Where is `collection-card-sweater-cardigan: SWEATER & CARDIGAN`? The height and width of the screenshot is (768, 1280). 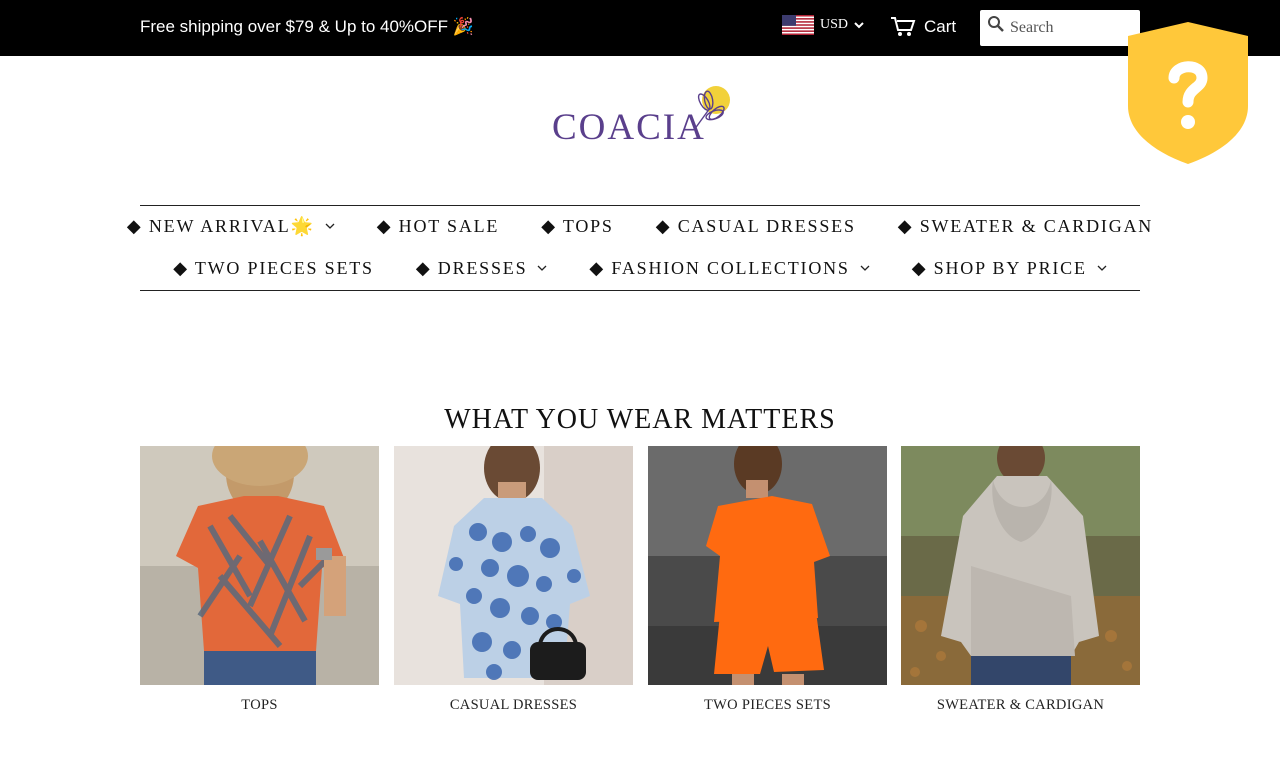 collection-card-sweater-cardigan: SWEATER & CARDIGAN is located at coordinates (1020, 580).